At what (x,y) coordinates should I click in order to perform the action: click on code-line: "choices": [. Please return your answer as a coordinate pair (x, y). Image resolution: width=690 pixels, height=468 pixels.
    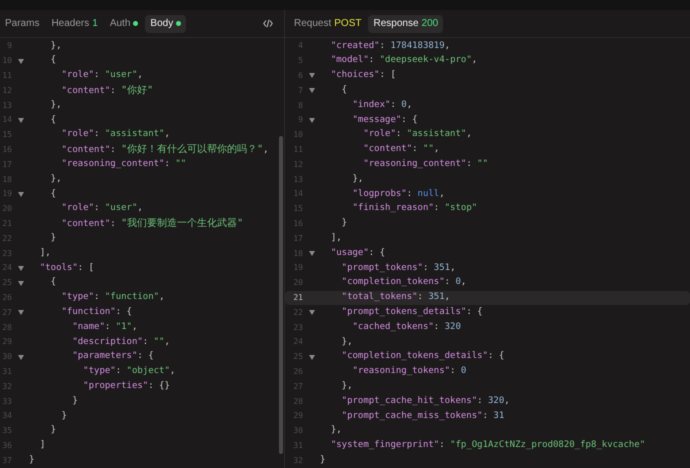
    Looking at the image, I should click on (363, 75).